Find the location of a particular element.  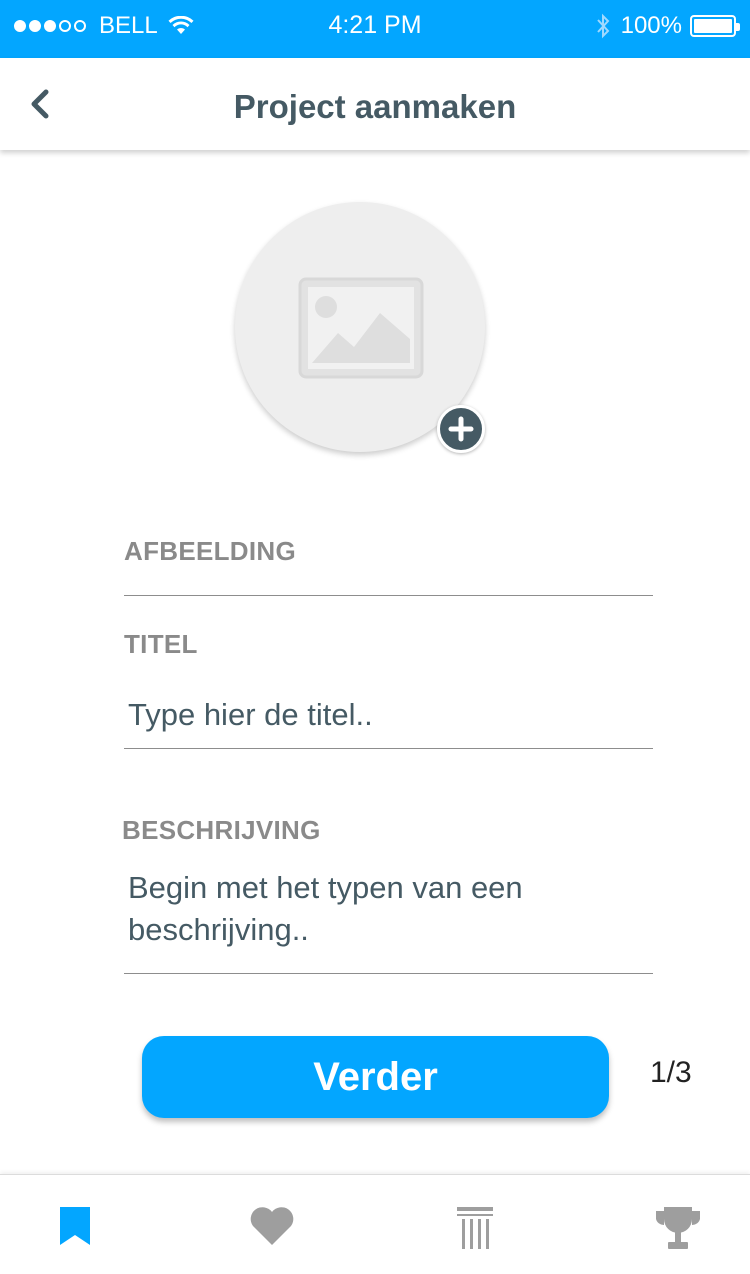

step-indicator: 1/3 is located at coordinates (671, 1072).